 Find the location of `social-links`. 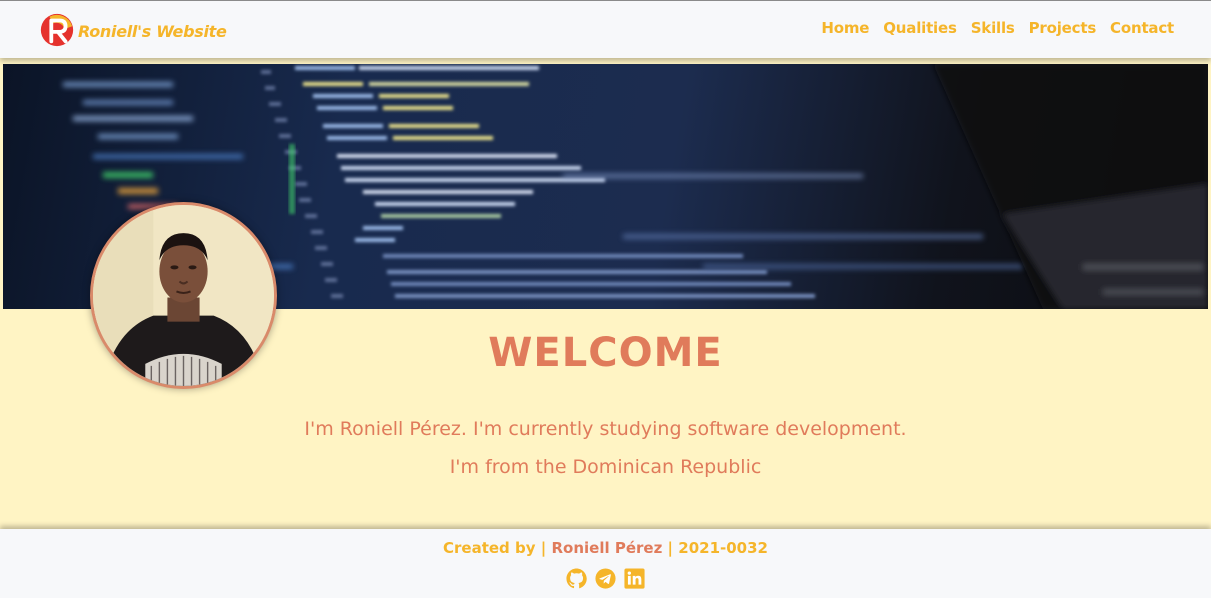

social-links is located at coordinates (605, 578).